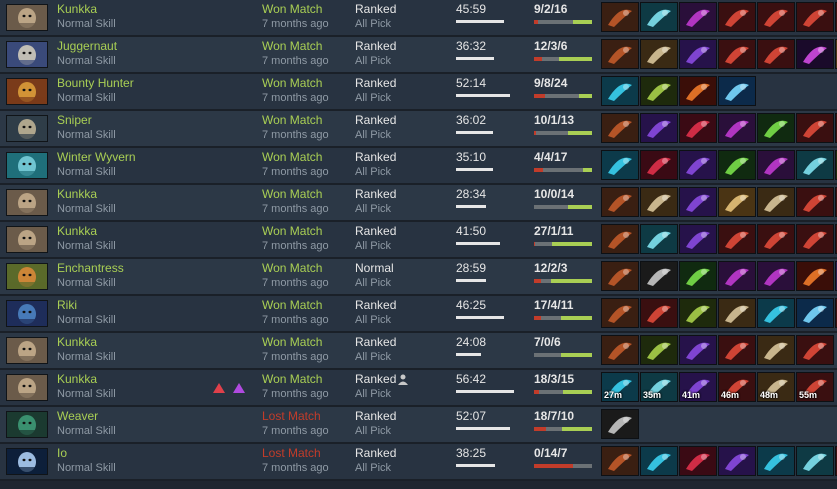  I want to click on fan-icon, so click(659, 276).